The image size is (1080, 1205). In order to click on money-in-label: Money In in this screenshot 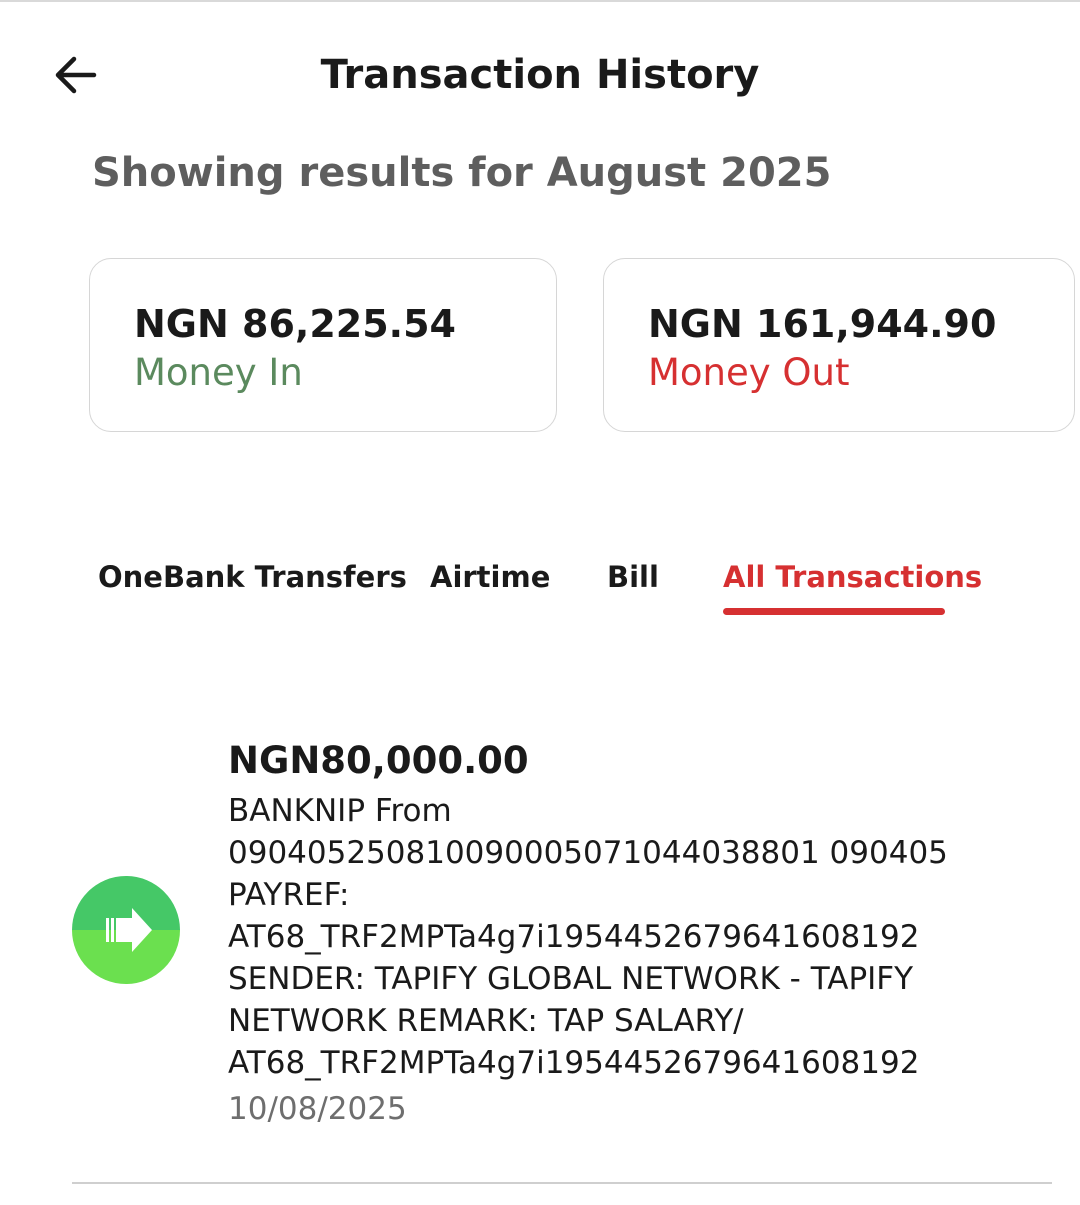, I will do `click(218, 372)`.